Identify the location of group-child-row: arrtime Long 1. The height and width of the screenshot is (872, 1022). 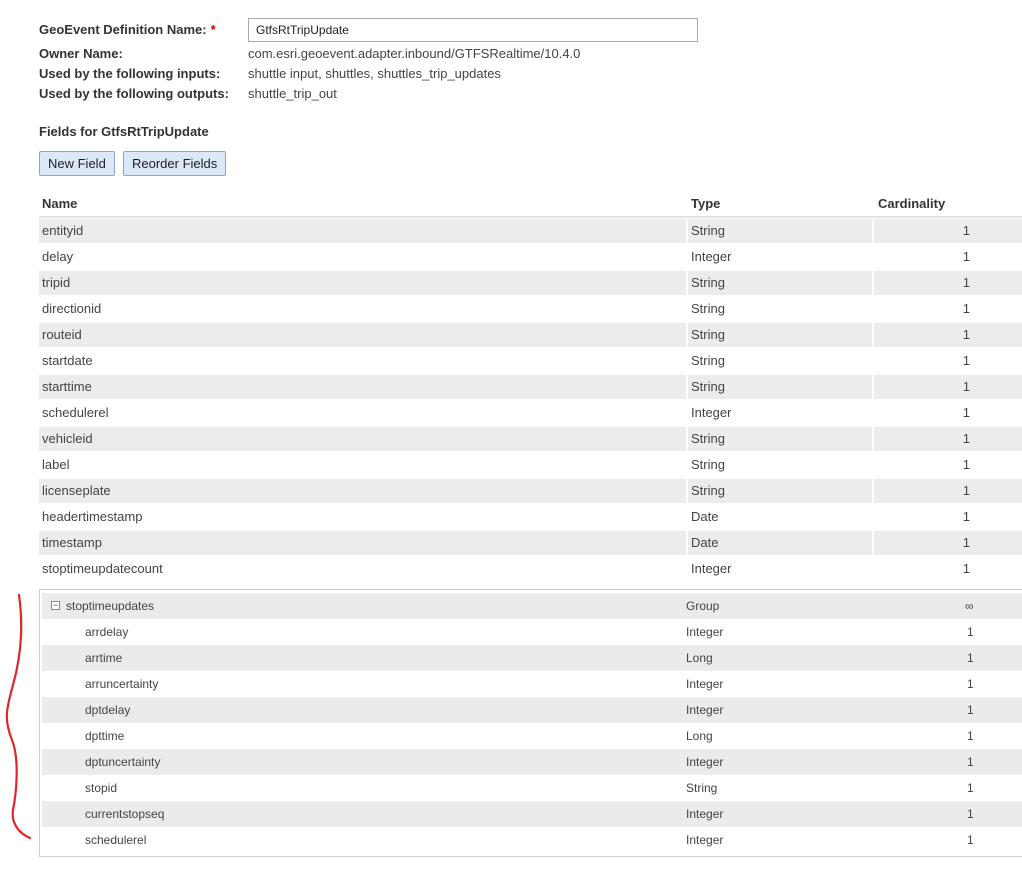
(532, 658).